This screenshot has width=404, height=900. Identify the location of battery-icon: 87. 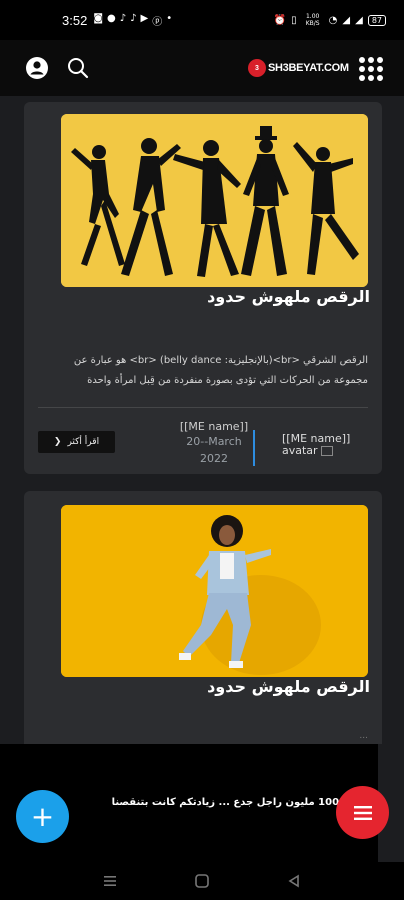
(376, 20).